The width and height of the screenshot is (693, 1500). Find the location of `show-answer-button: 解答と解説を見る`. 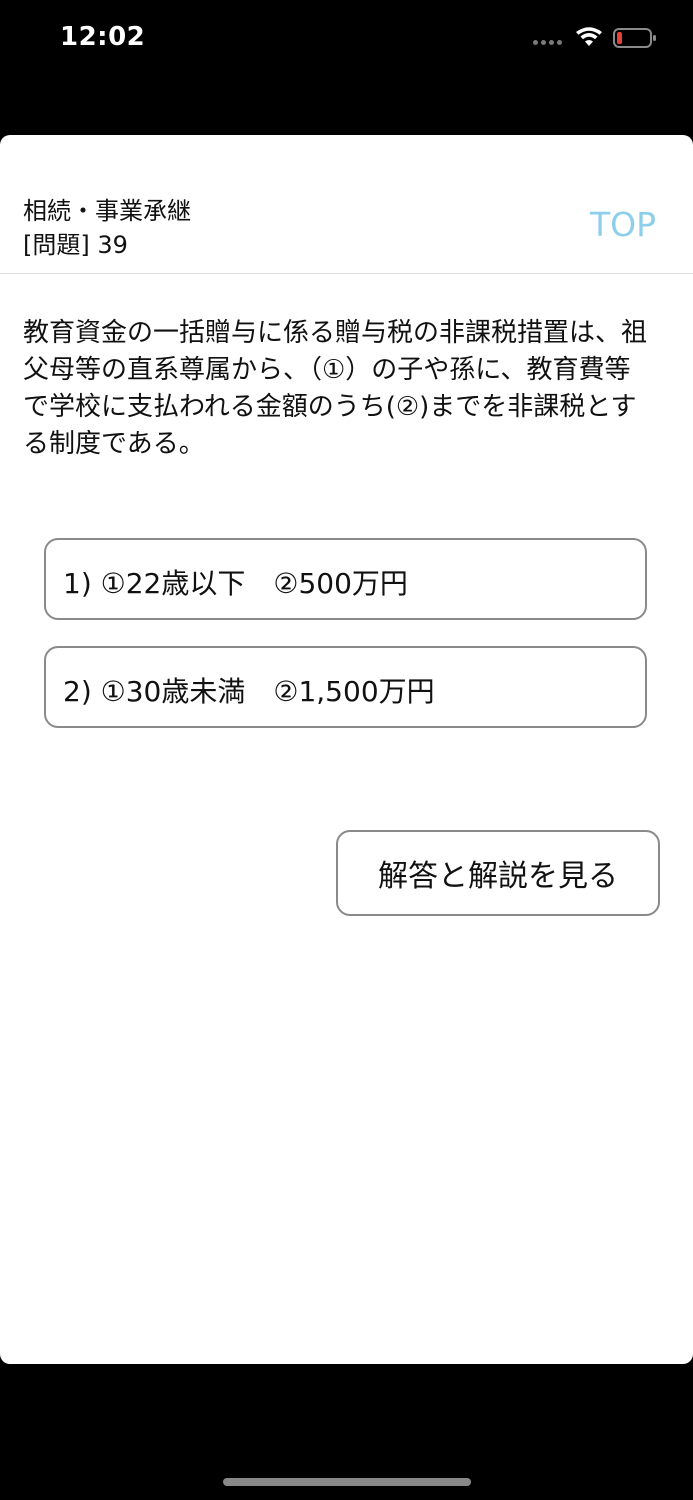

show-answer-button: 解答と解説を見る is located at coordinates (498, 873).